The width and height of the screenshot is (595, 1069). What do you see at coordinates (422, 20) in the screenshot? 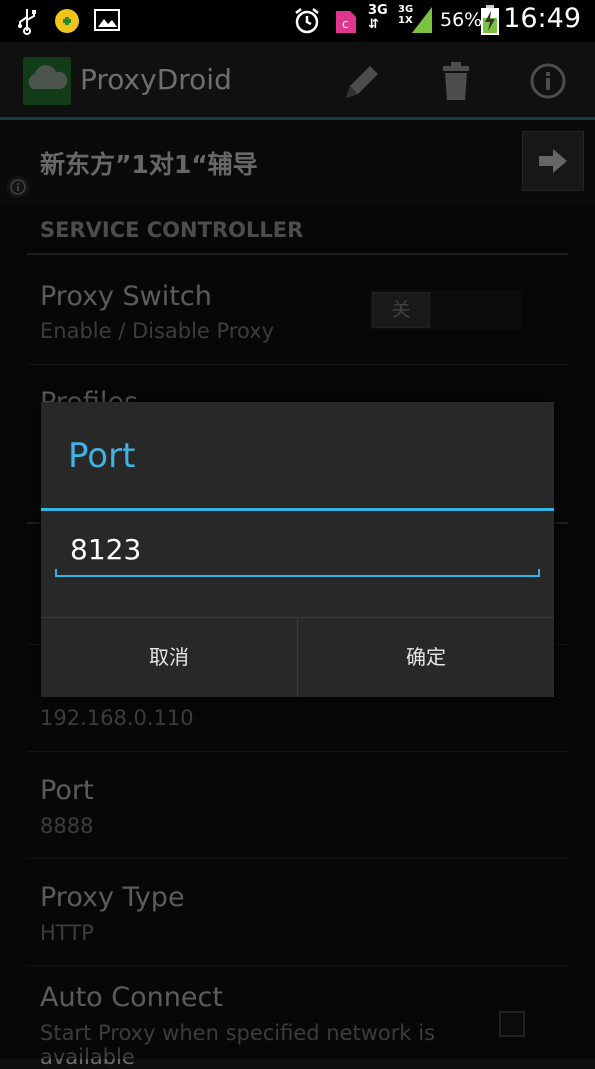
I see `signal-icon` at bounding box center [422, 20].